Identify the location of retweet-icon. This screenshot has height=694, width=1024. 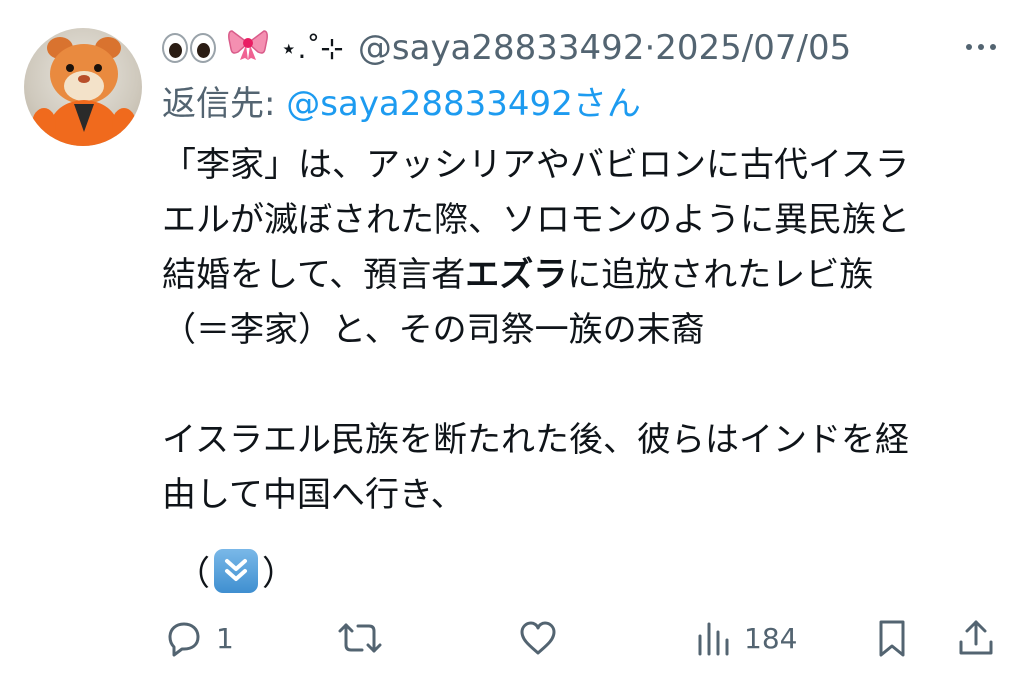
(360, 638).